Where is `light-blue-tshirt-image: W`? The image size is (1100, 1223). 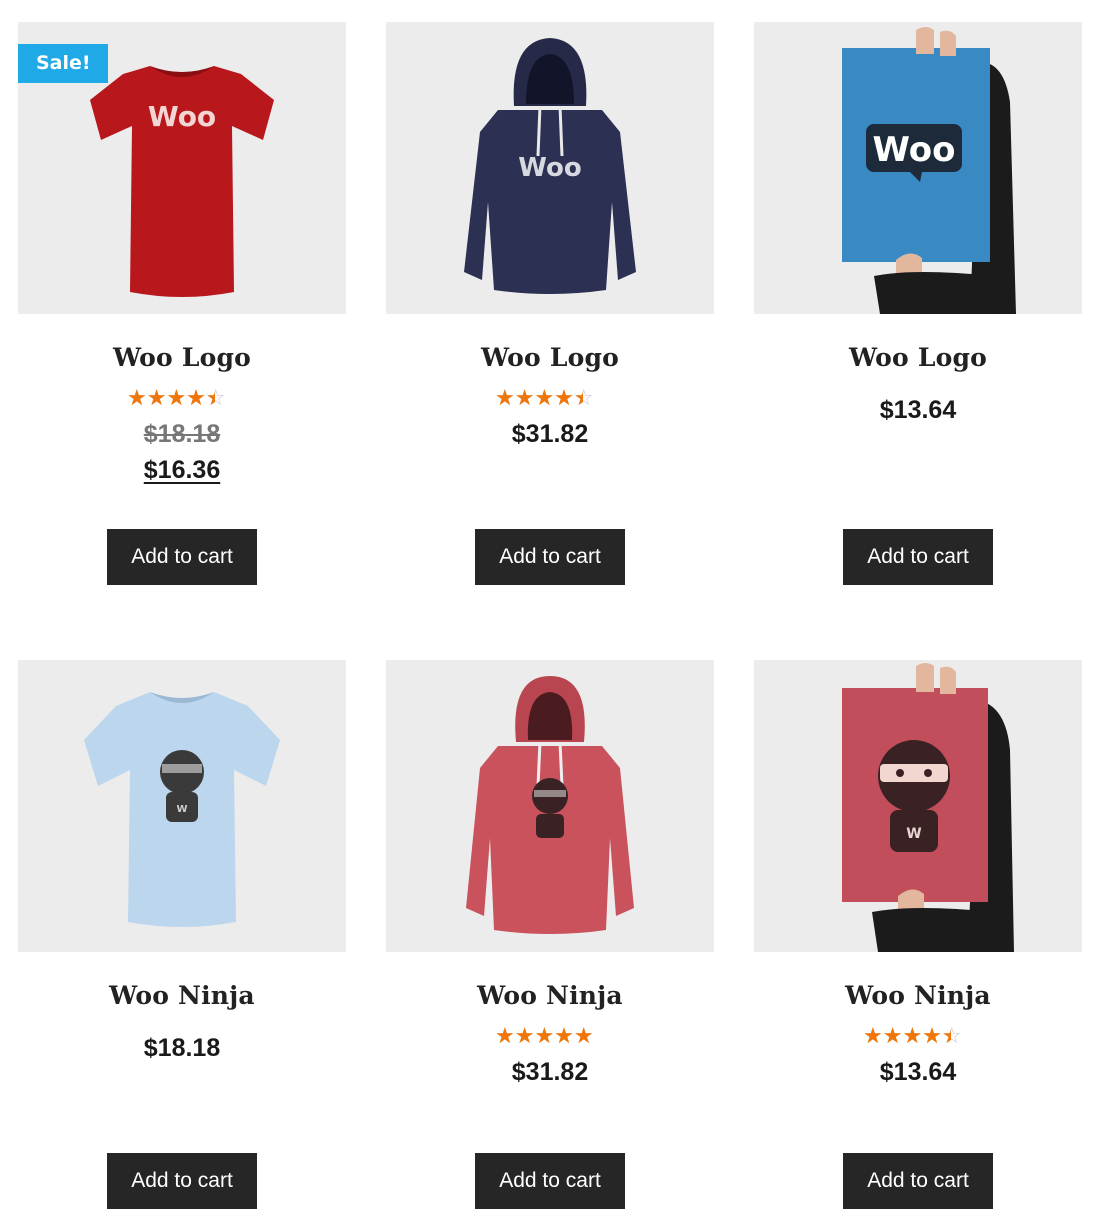 light-blue-tshirt-image: W is located at coordinates (182, 809).